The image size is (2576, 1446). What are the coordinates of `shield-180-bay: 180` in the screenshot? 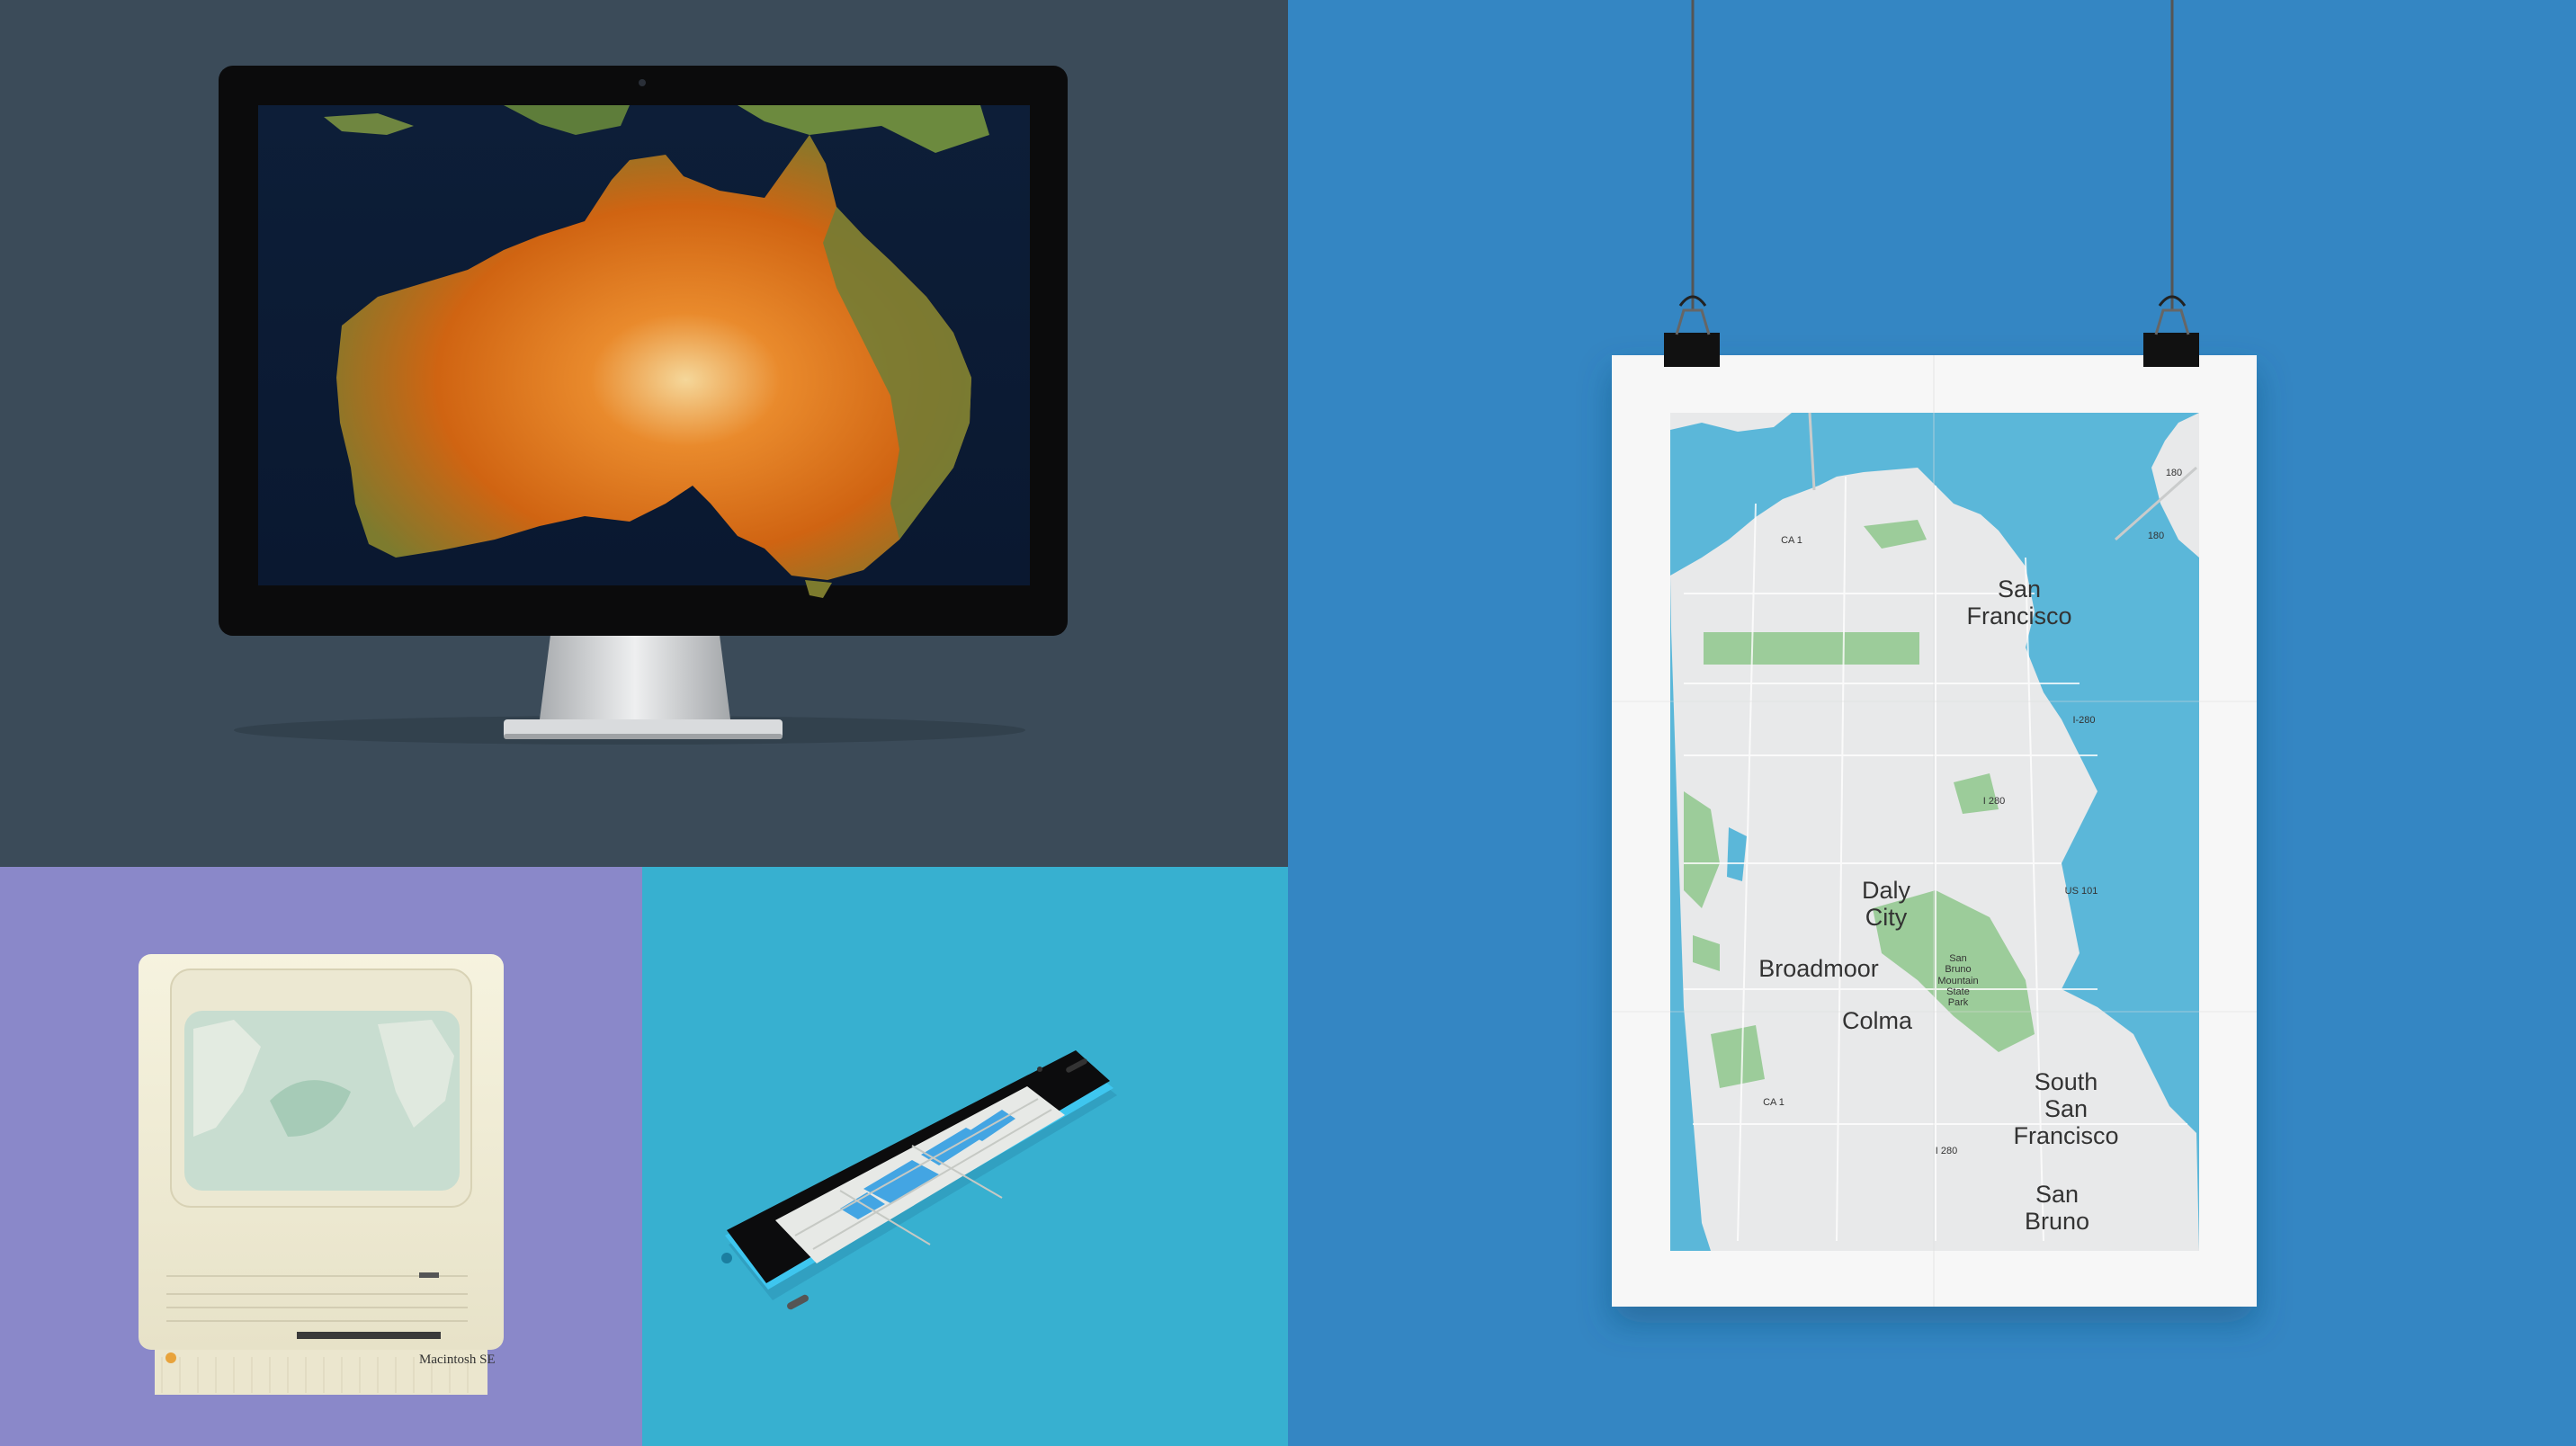 It's located at (2174, 473).